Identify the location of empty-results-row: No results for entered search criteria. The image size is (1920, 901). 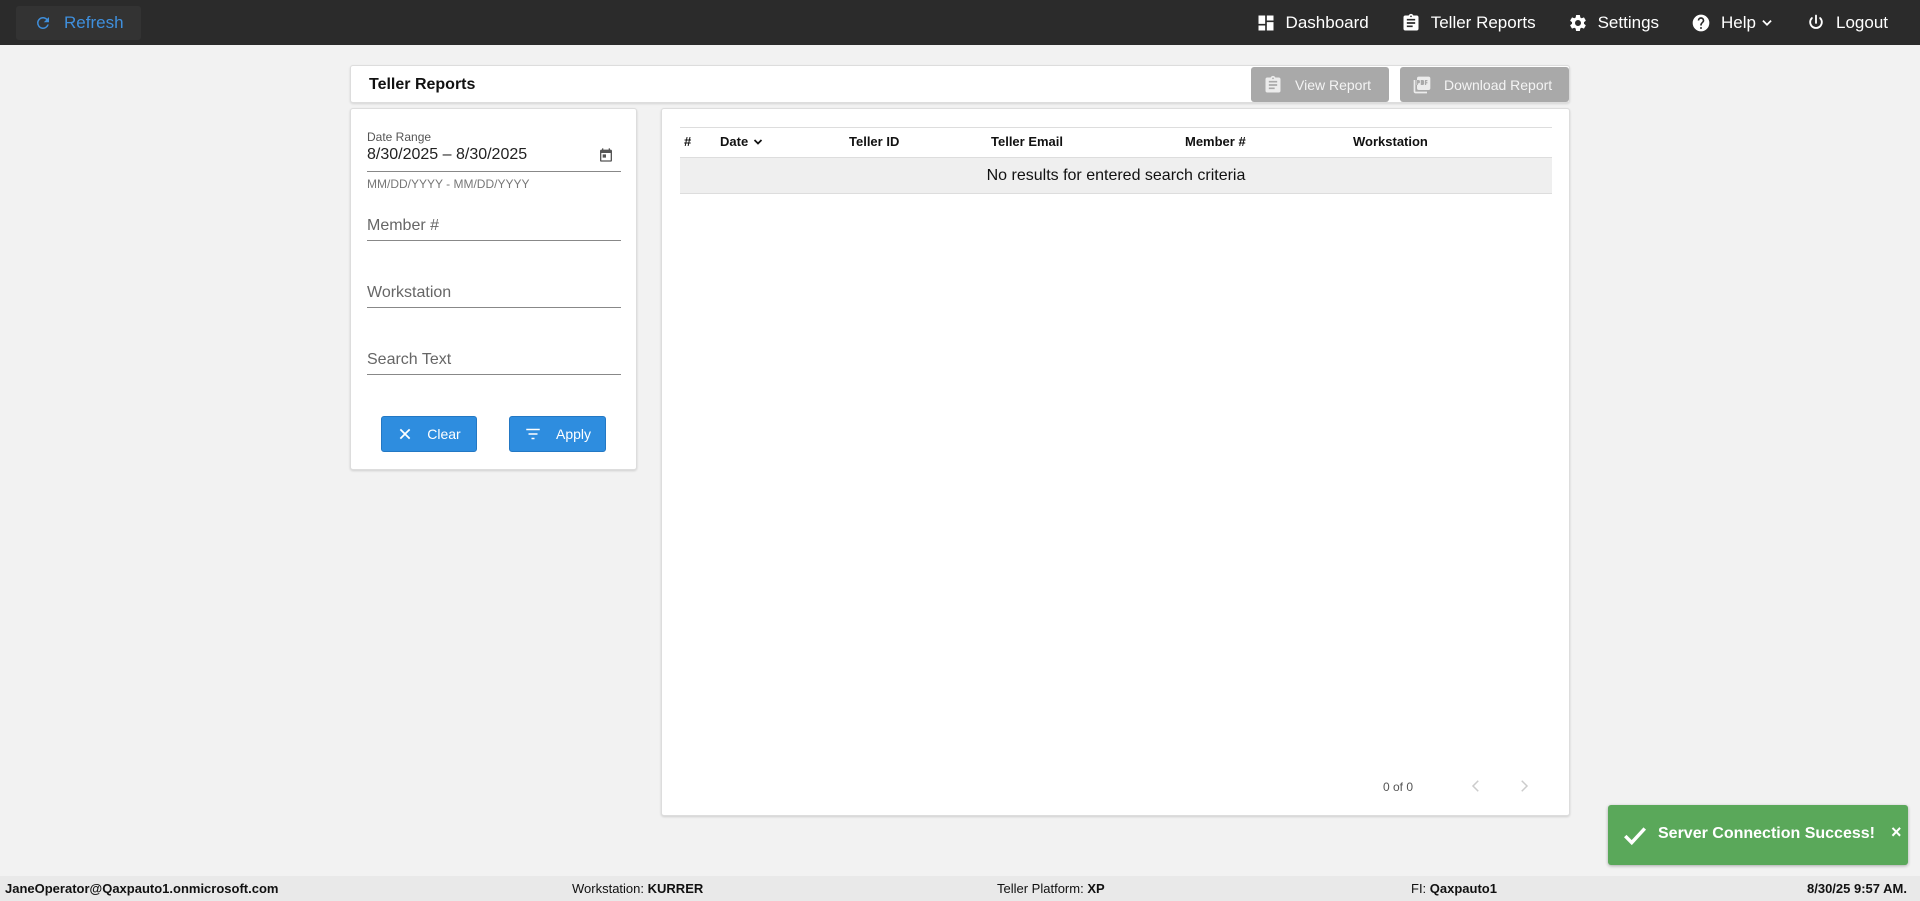
(1116, 175).